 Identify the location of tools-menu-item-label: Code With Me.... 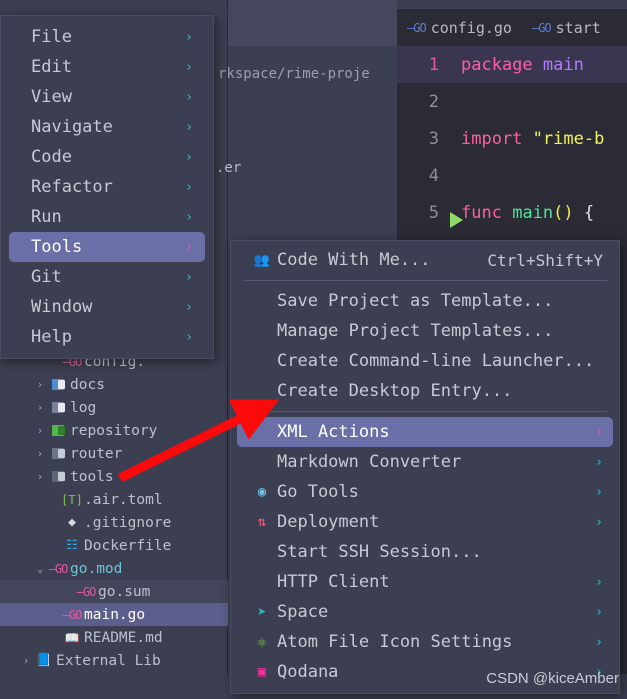
(354, 260).